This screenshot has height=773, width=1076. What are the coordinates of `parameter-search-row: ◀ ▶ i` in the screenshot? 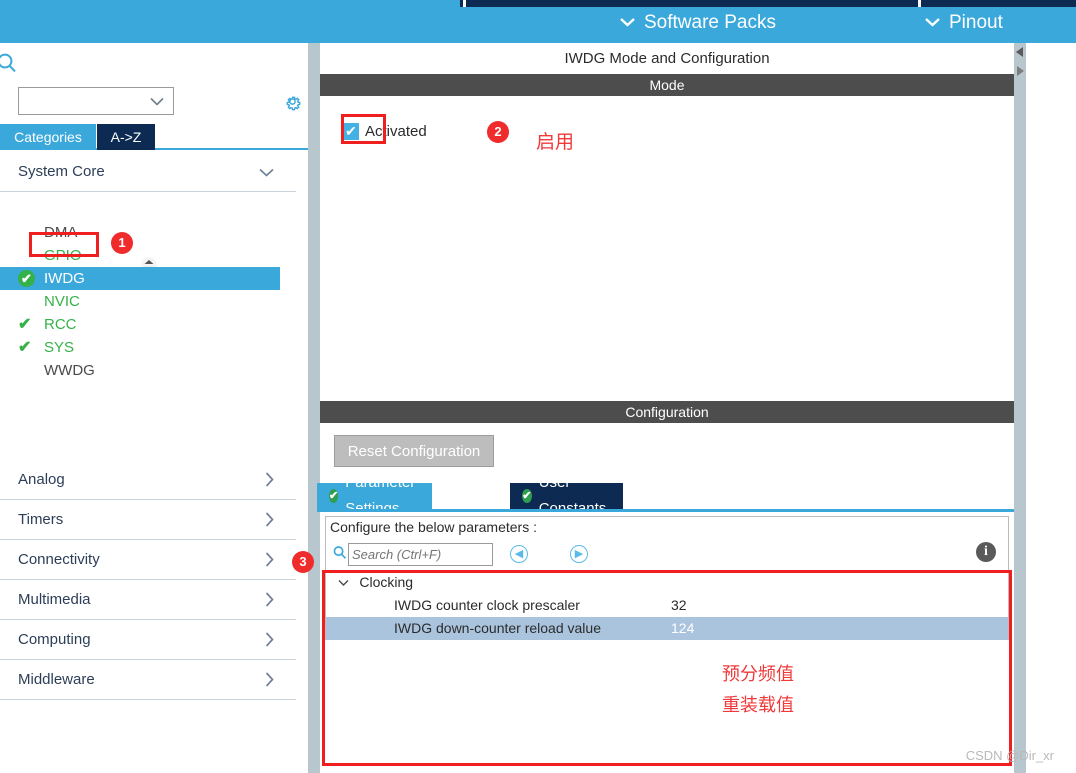 It's located at (667, 554).